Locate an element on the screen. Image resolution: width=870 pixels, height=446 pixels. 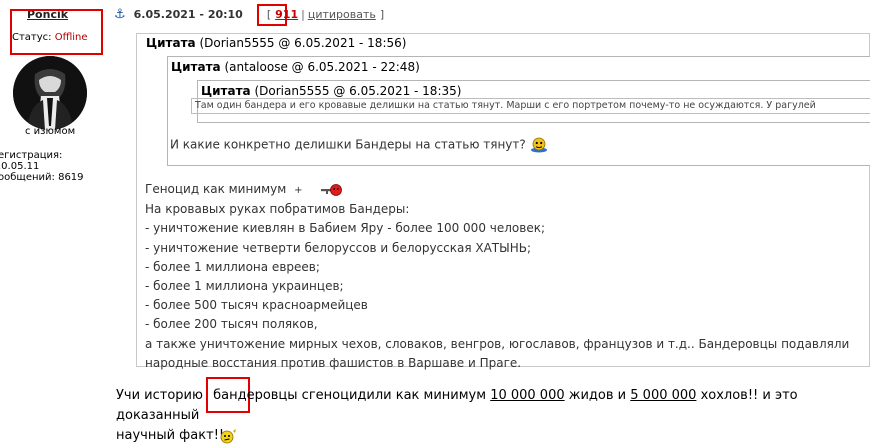
cite-link: цитировать is located at coordinates (342, 14).